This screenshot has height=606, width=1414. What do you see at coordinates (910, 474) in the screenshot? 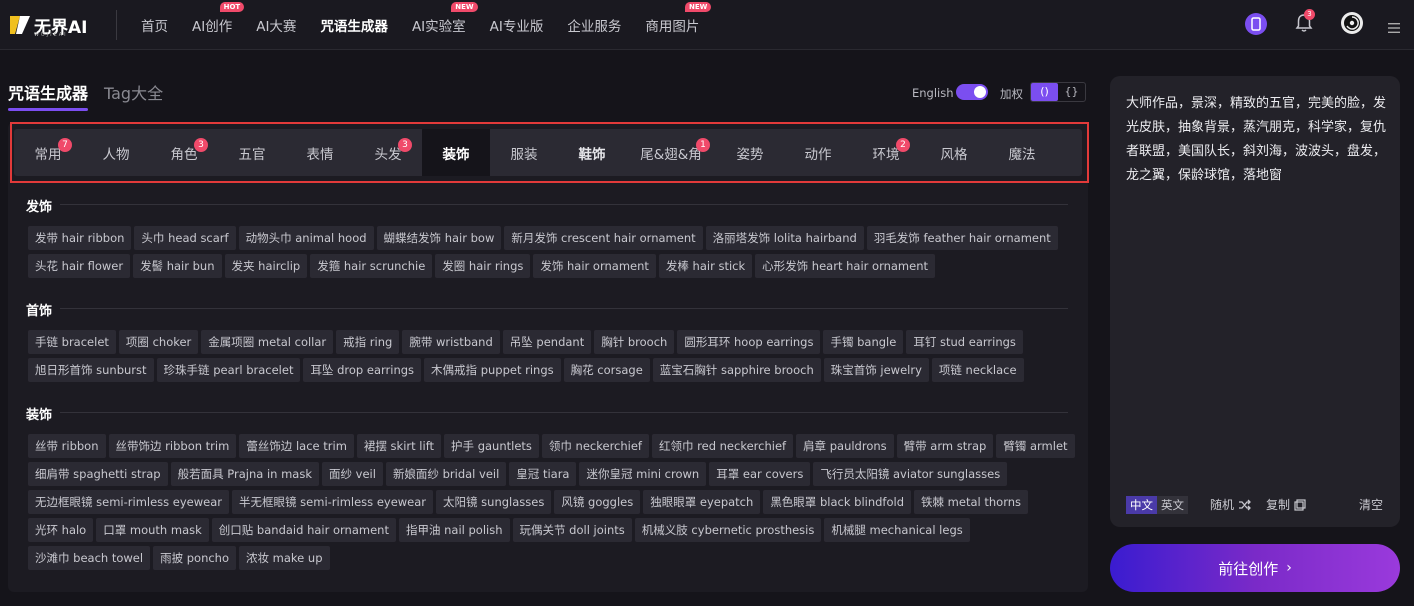
I see `tag-chip: 飞行员太阳镜 aviator sunglasses` at bounding box center [910, 474].